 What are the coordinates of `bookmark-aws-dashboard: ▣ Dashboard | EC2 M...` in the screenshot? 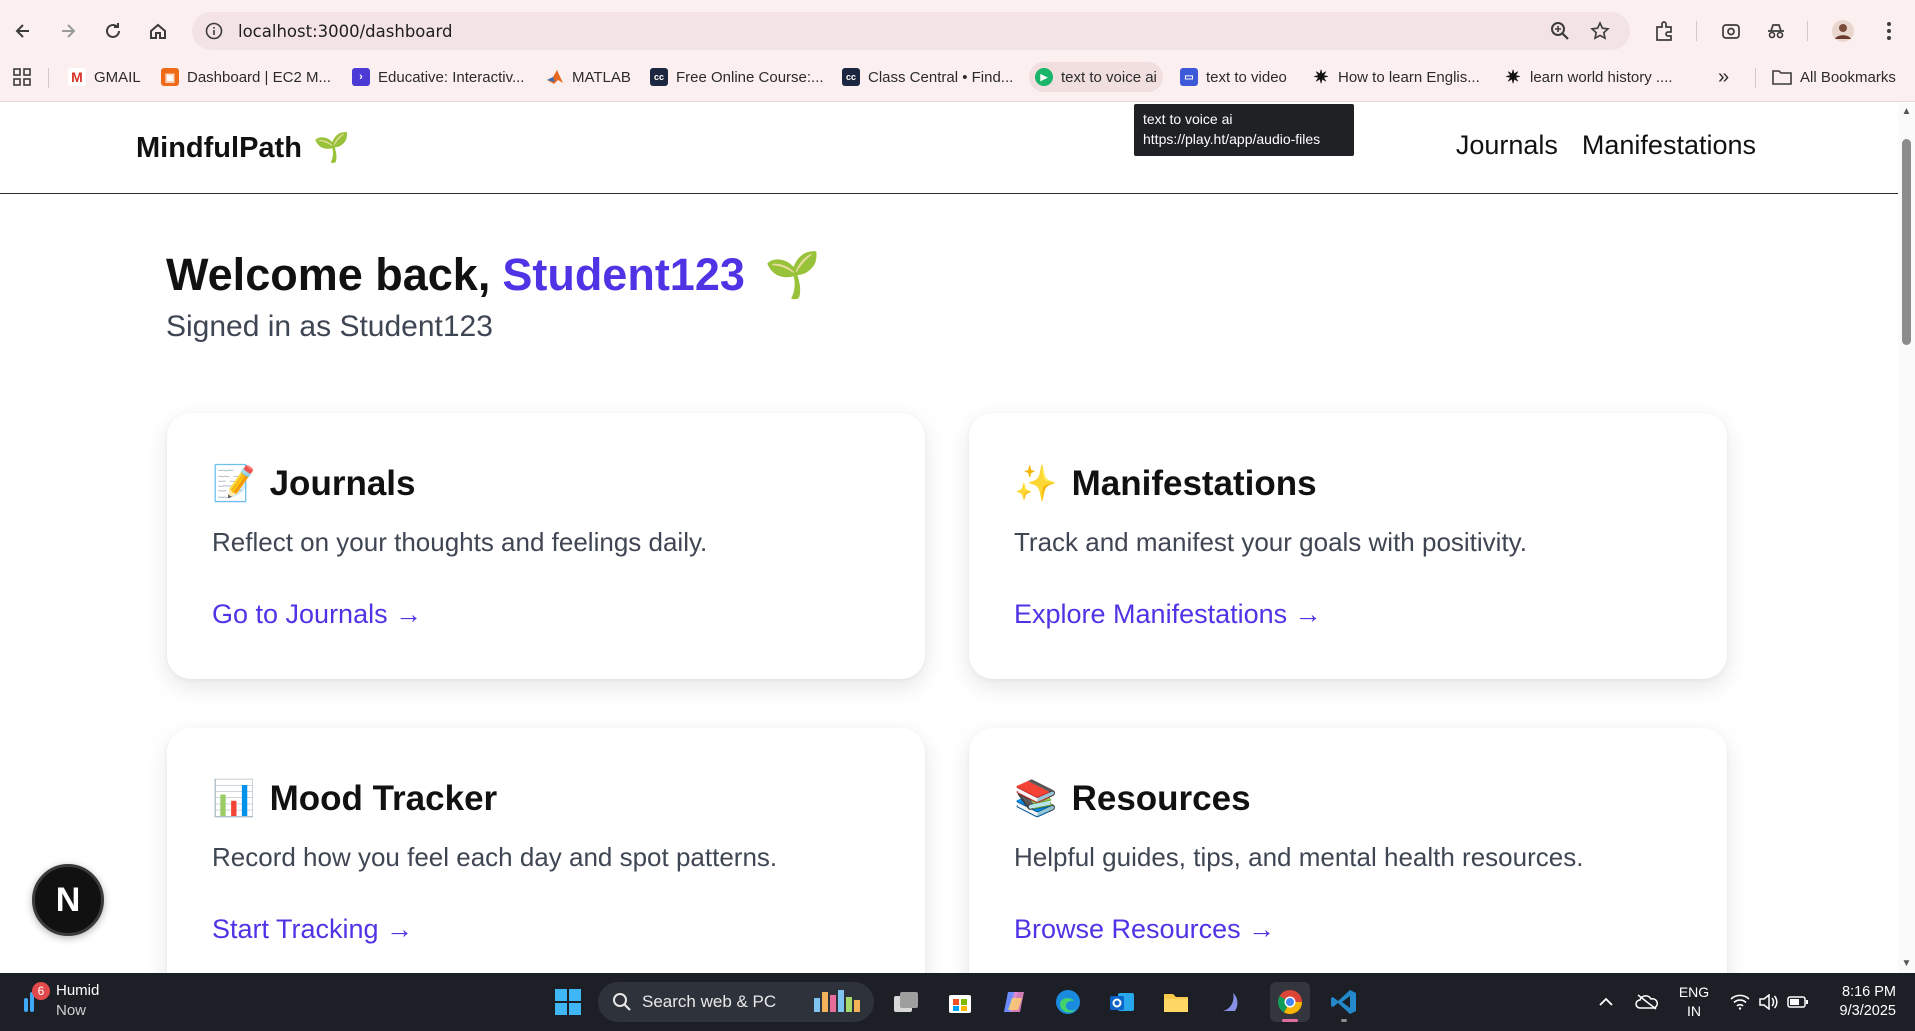 It's located at (246, 77).